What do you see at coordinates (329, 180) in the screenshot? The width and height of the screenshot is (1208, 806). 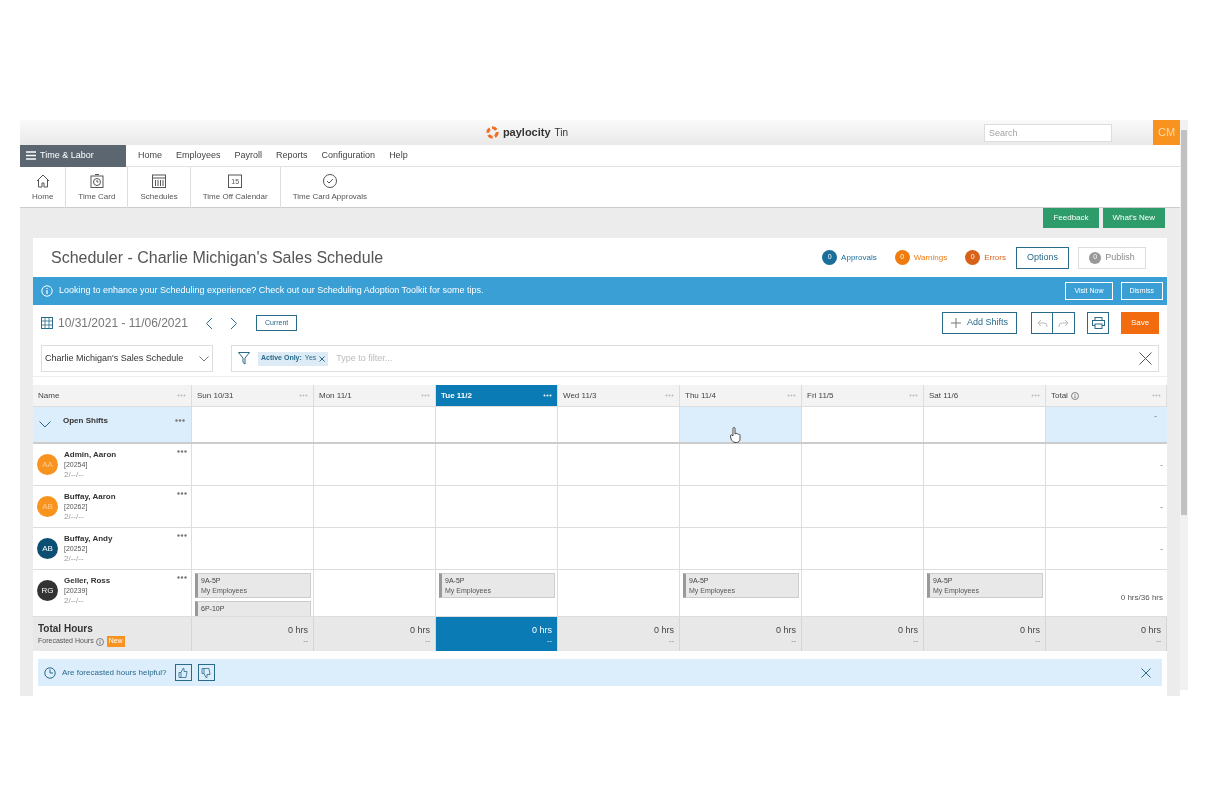 I see `check-circle-icon` at bounding box center [329, 180].